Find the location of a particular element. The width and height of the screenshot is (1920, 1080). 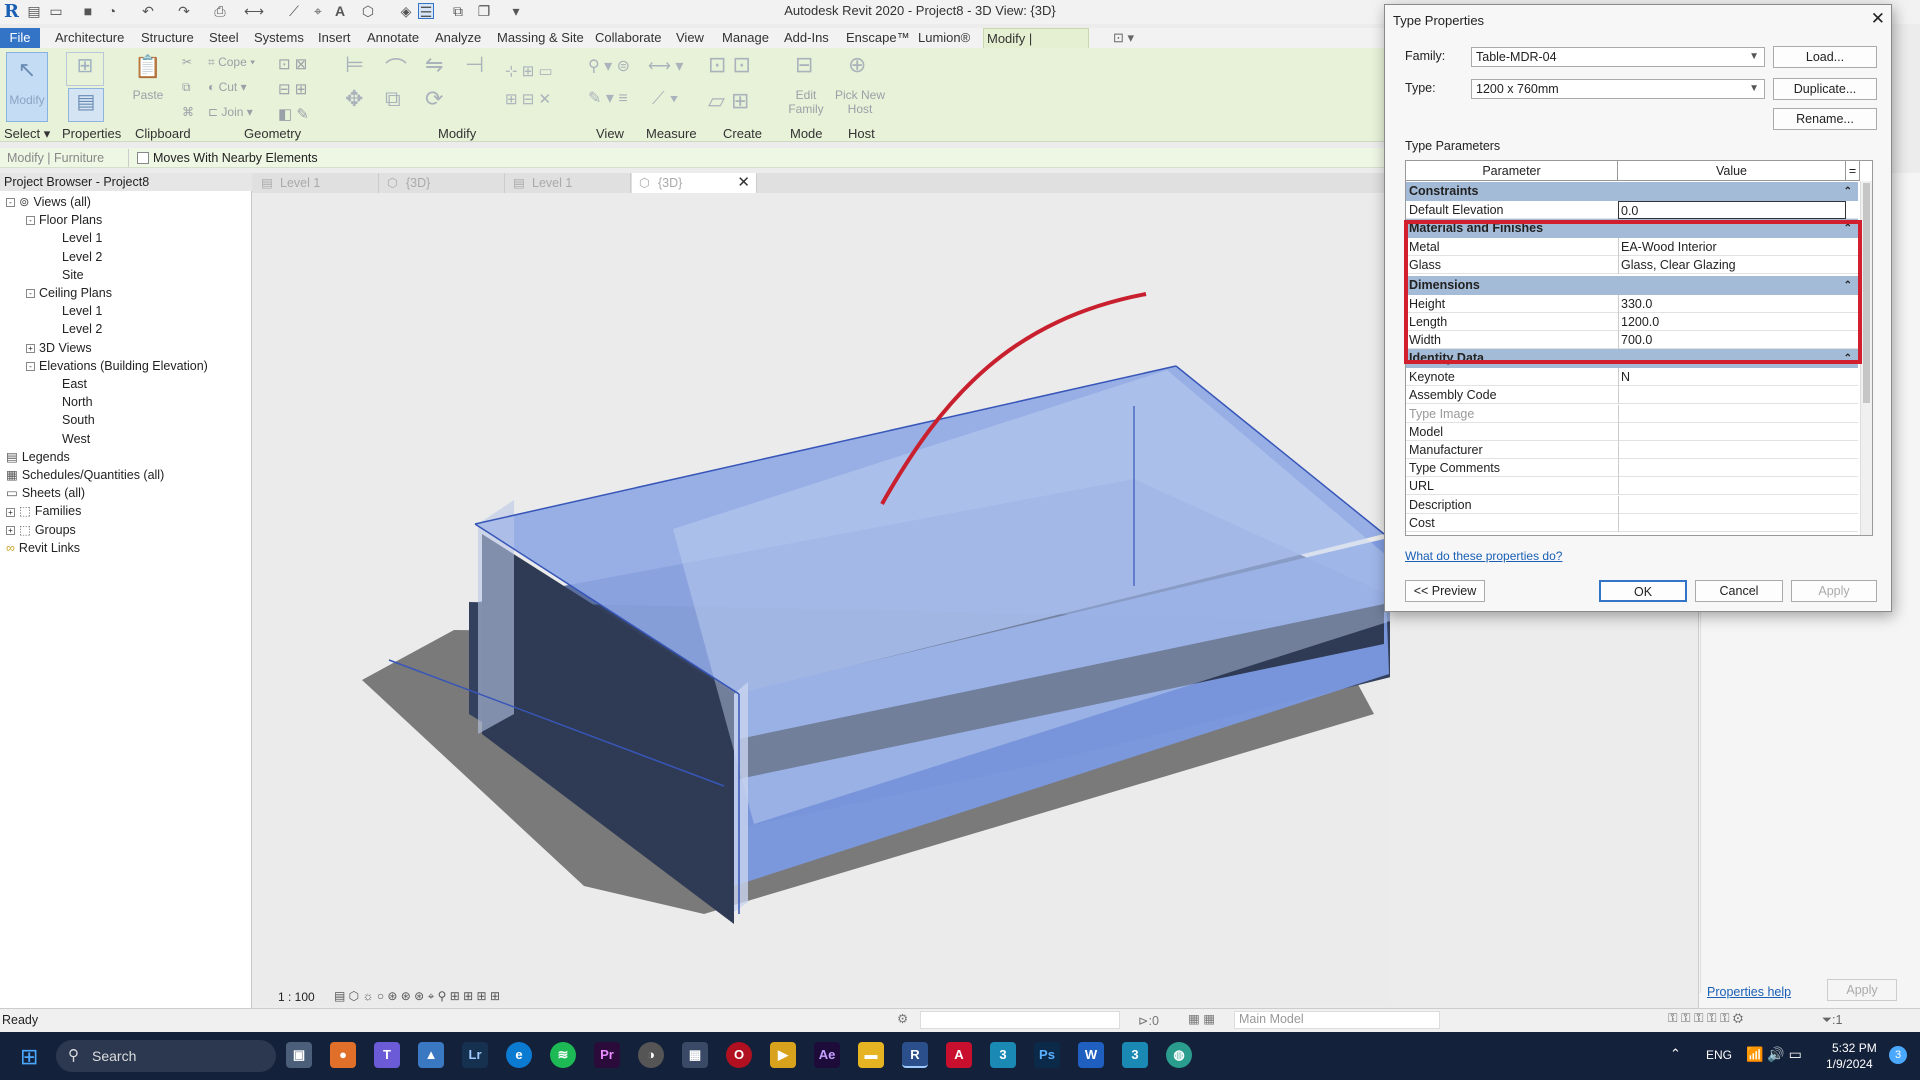

section-header: Constraints ⌃ is located at coordinates (1632, 191).